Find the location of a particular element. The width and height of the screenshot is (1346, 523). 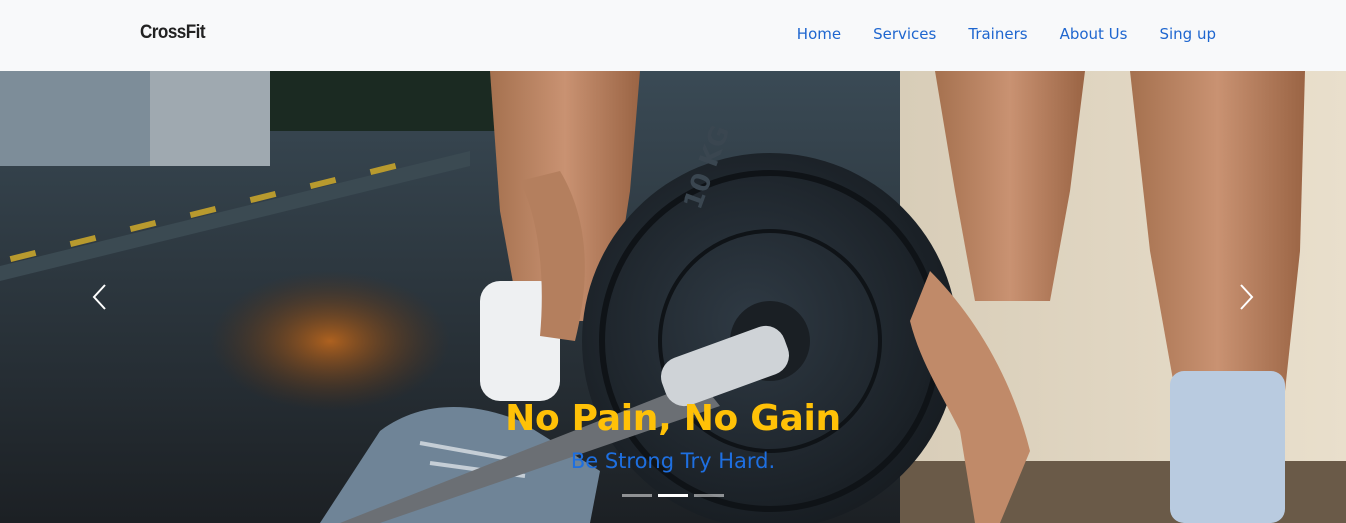

carousel-indicators is located at coordinates (673, 495).